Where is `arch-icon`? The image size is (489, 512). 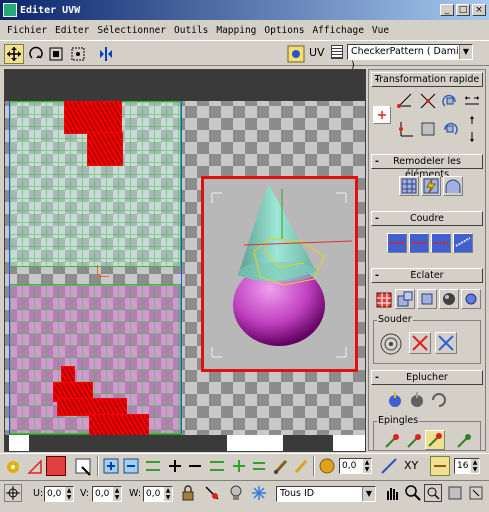 arch-icon is located at coordinates (453, 186).